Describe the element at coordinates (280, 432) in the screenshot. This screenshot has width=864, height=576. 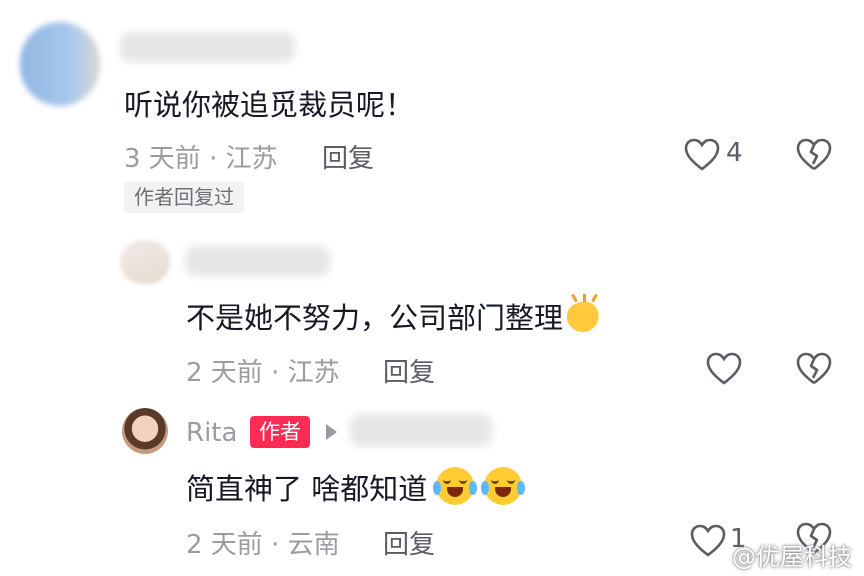
I see `author-badge: 作者` at that location.